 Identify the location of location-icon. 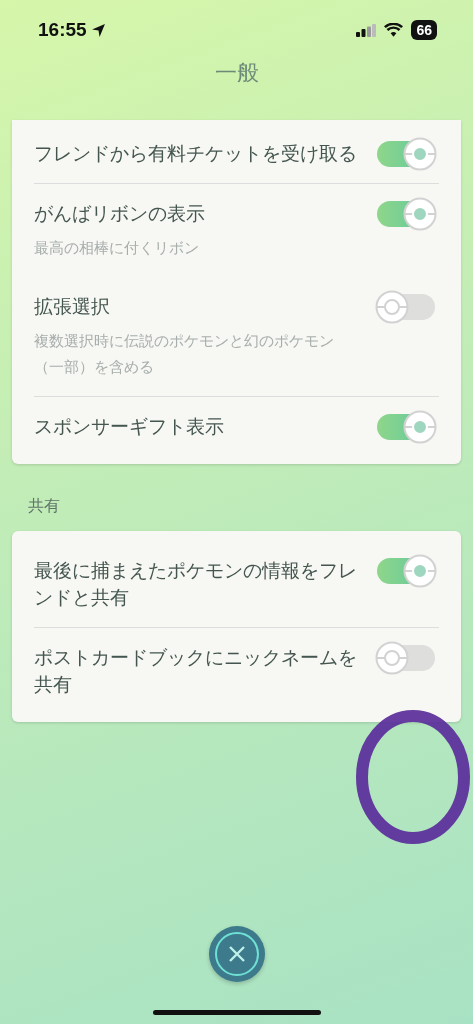
(98, 30).